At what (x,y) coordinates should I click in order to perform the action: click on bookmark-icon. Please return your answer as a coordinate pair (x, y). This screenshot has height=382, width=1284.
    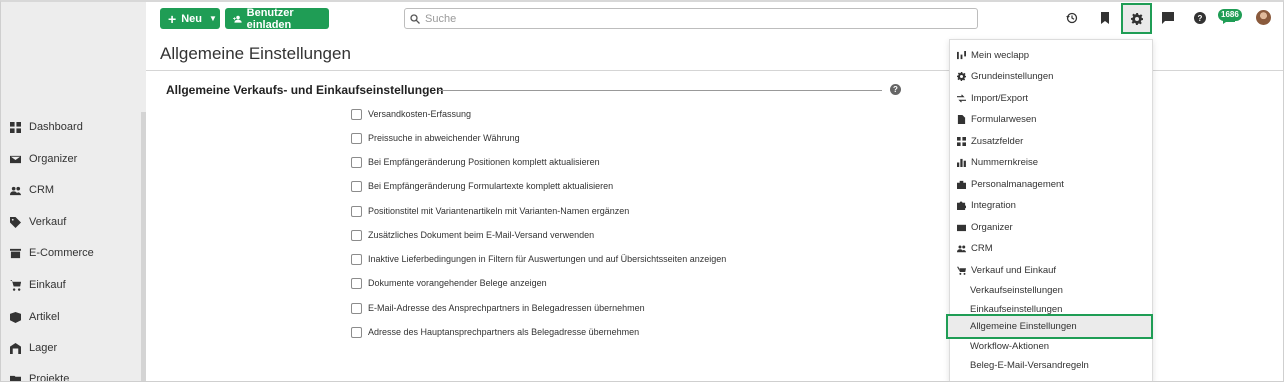
    Looking at the image, I should click on (1105, 18).